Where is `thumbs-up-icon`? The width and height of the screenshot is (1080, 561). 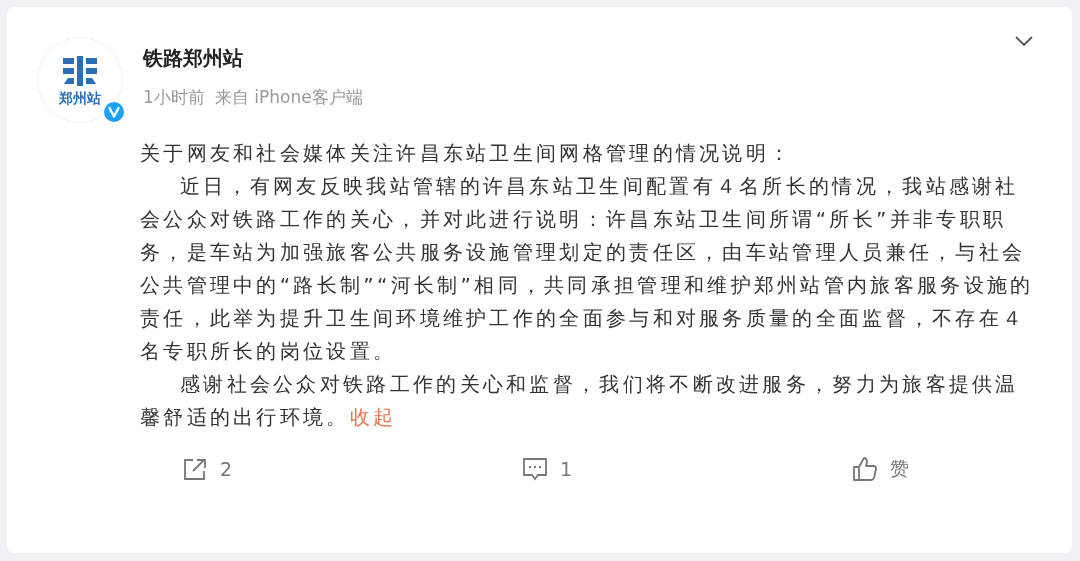 thumbs-up-icon is located at coordinates (865, 469).